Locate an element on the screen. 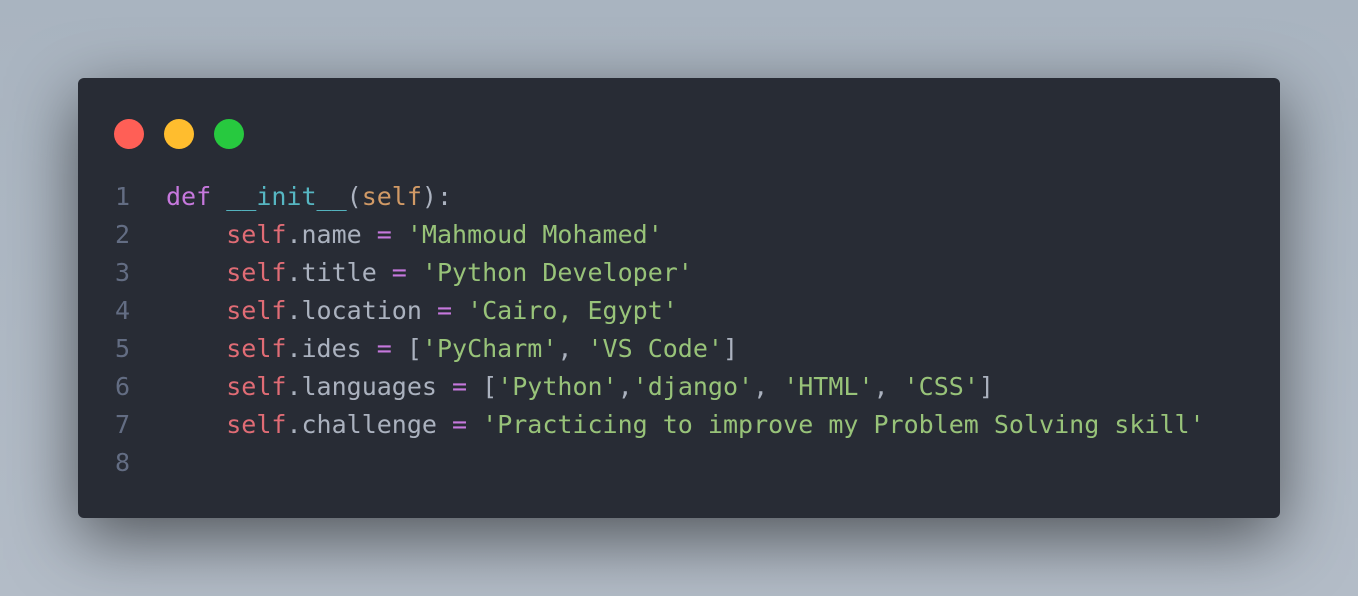  code-token: .title is located at coordinates (339, 272).